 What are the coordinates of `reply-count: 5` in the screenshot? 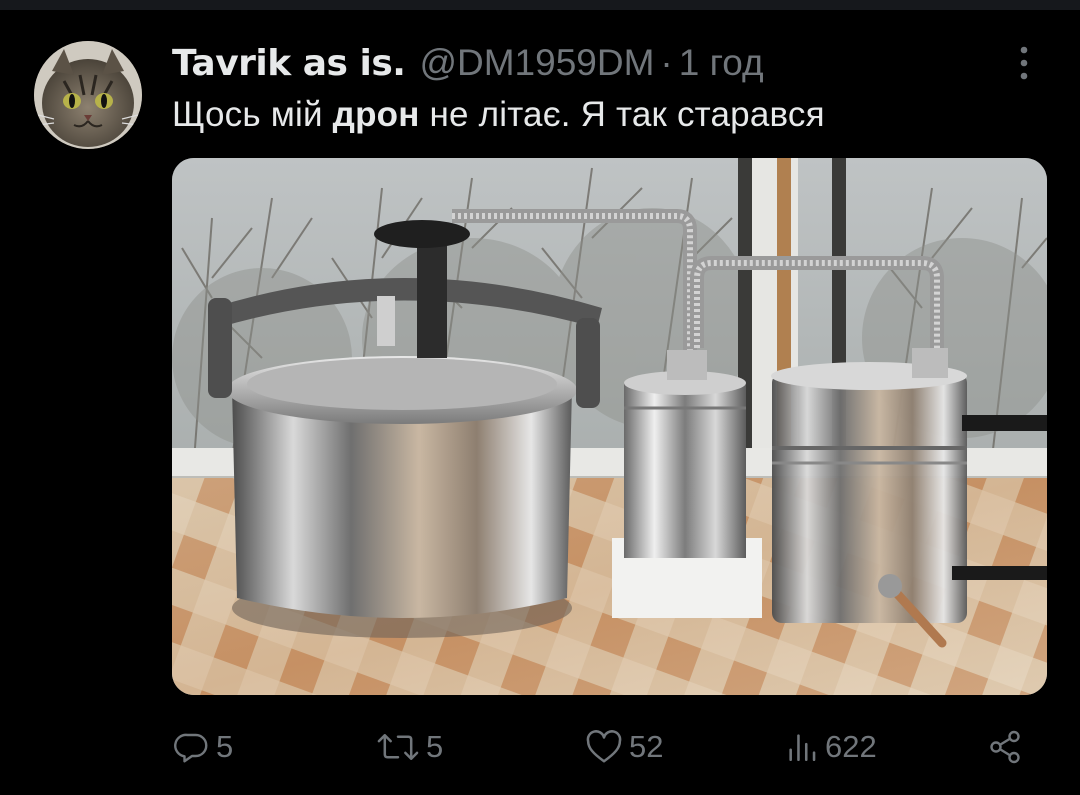 It's located at (225, 746).